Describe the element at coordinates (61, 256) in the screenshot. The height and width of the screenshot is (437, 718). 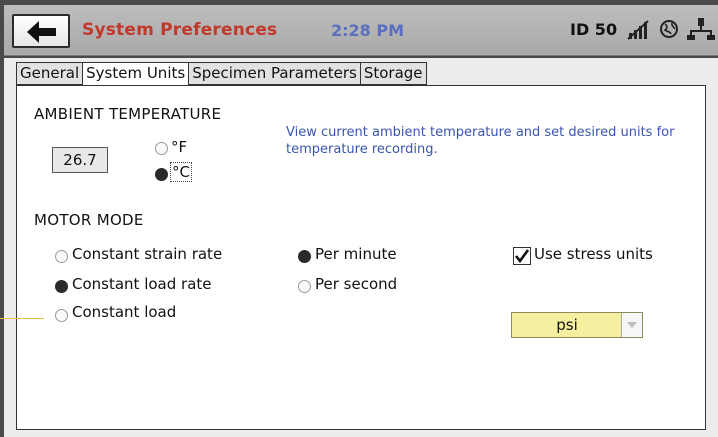
I see `constant-strain-rate-radio` at that location.